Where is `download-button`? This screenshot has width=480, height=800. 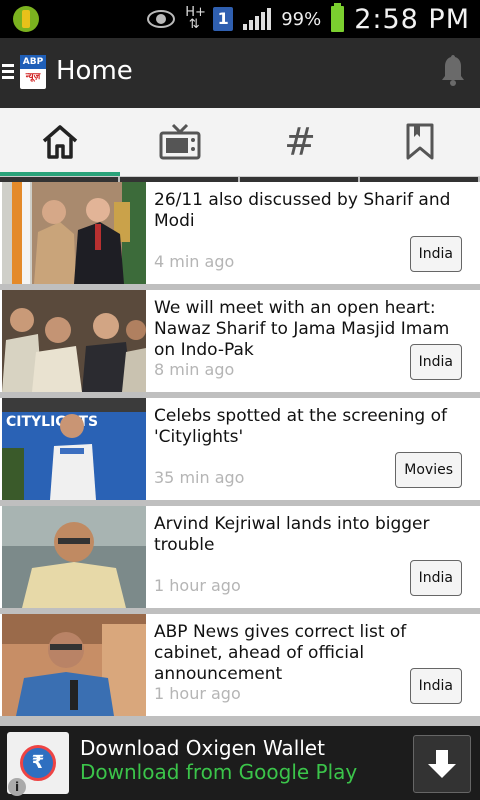
download-button is located at coordinates (442, 764).